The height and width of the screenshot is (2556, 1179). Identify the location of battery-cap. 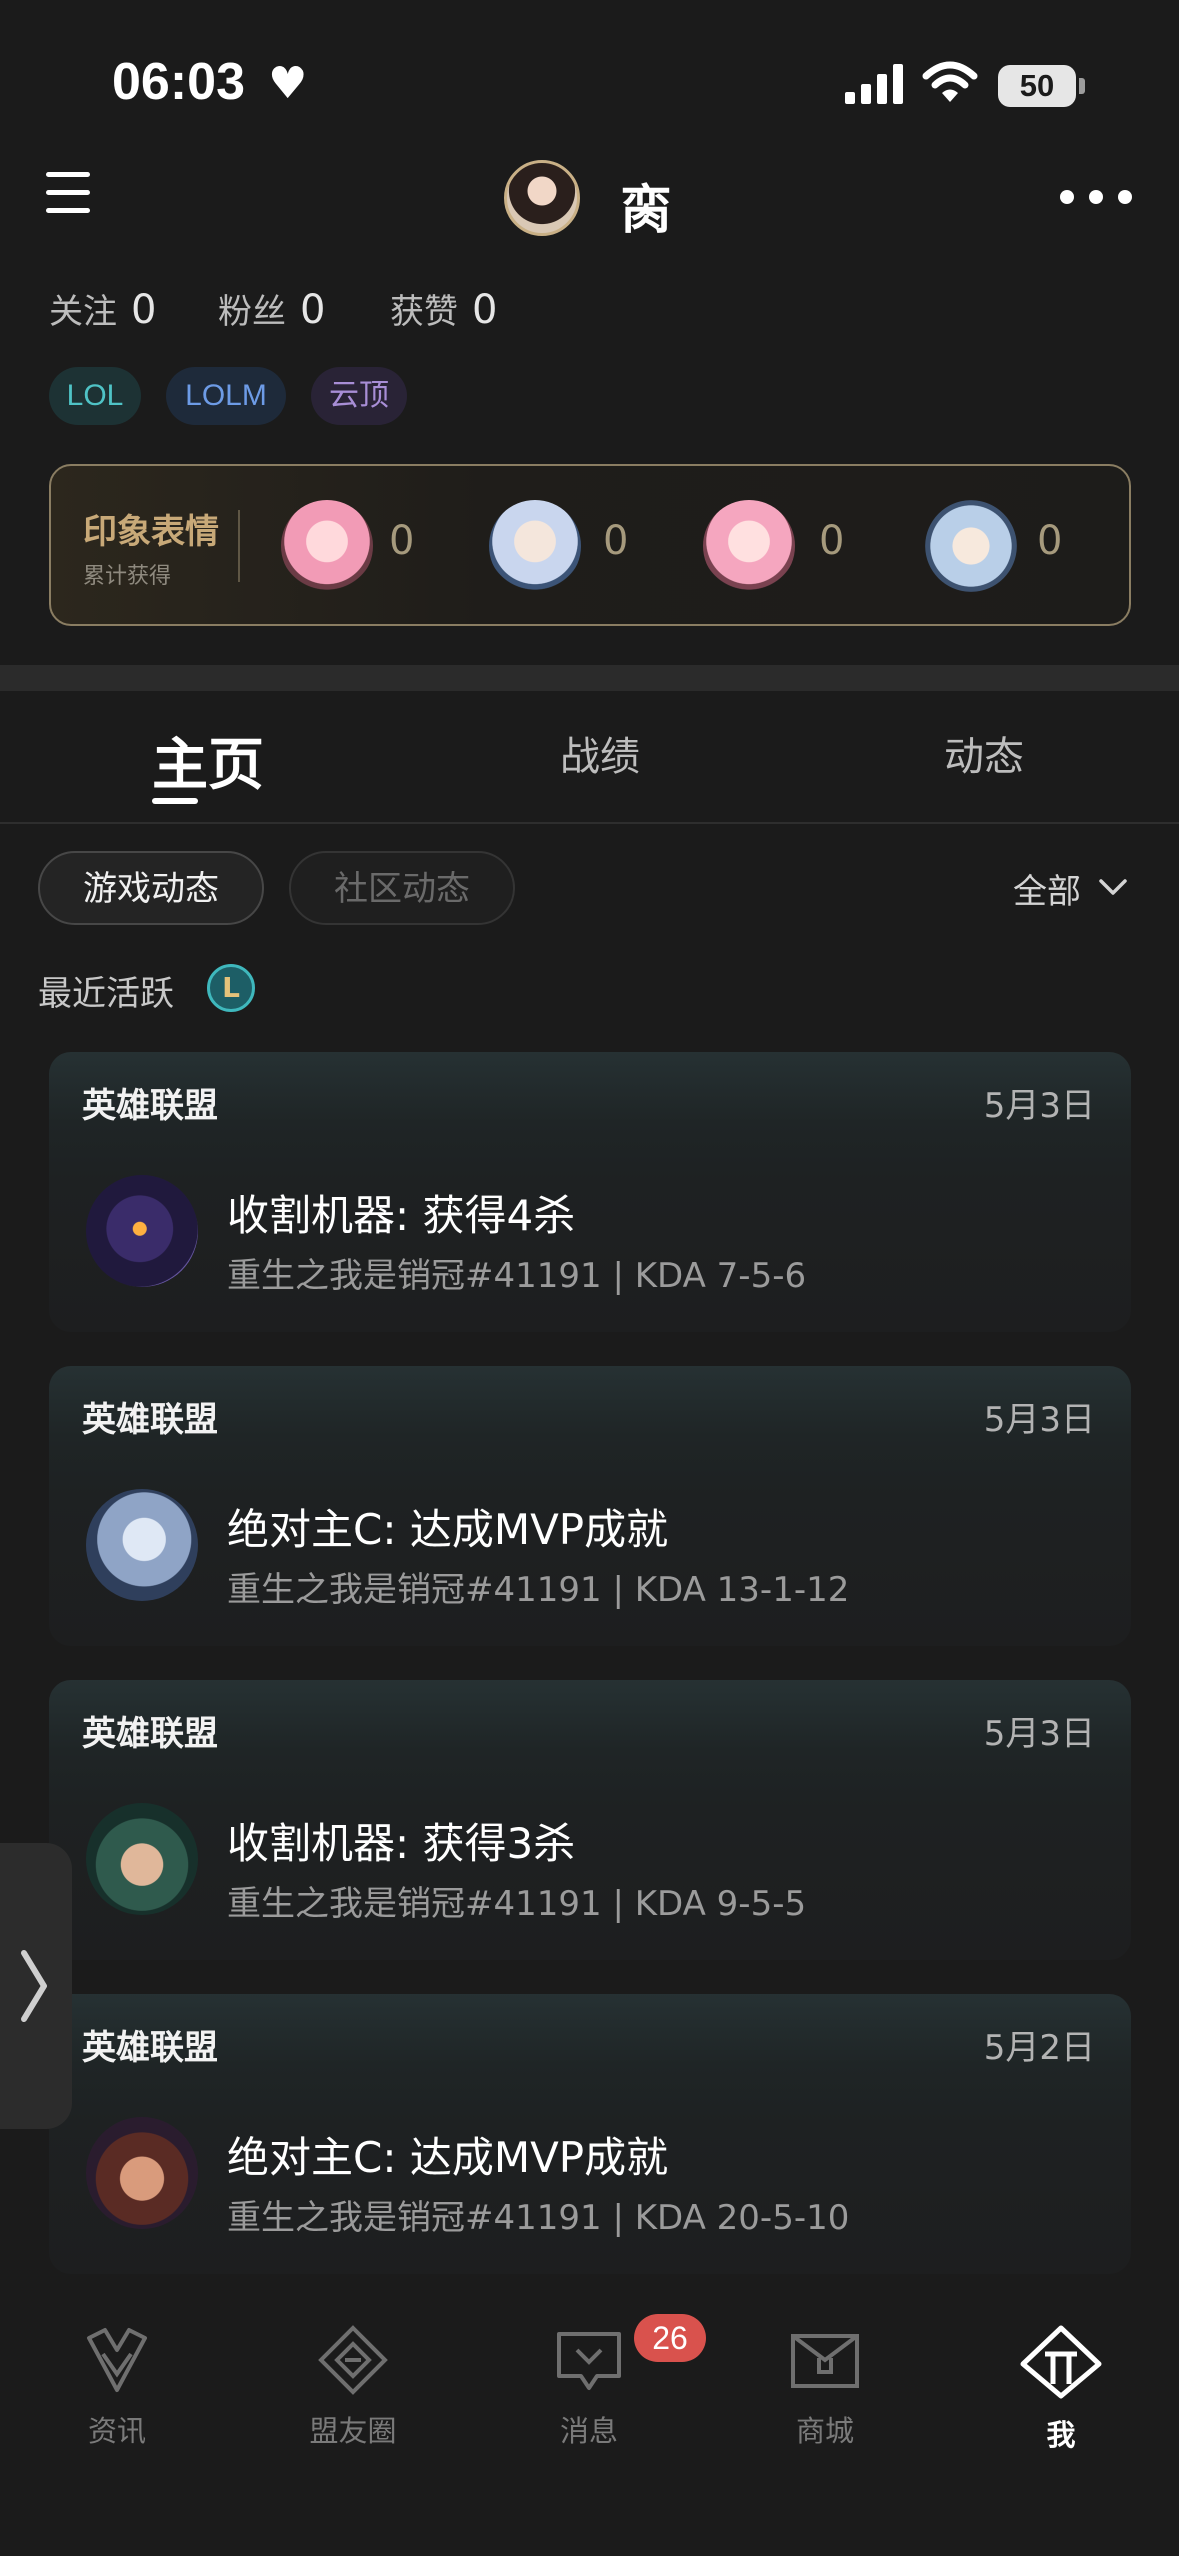
(1082, 86).